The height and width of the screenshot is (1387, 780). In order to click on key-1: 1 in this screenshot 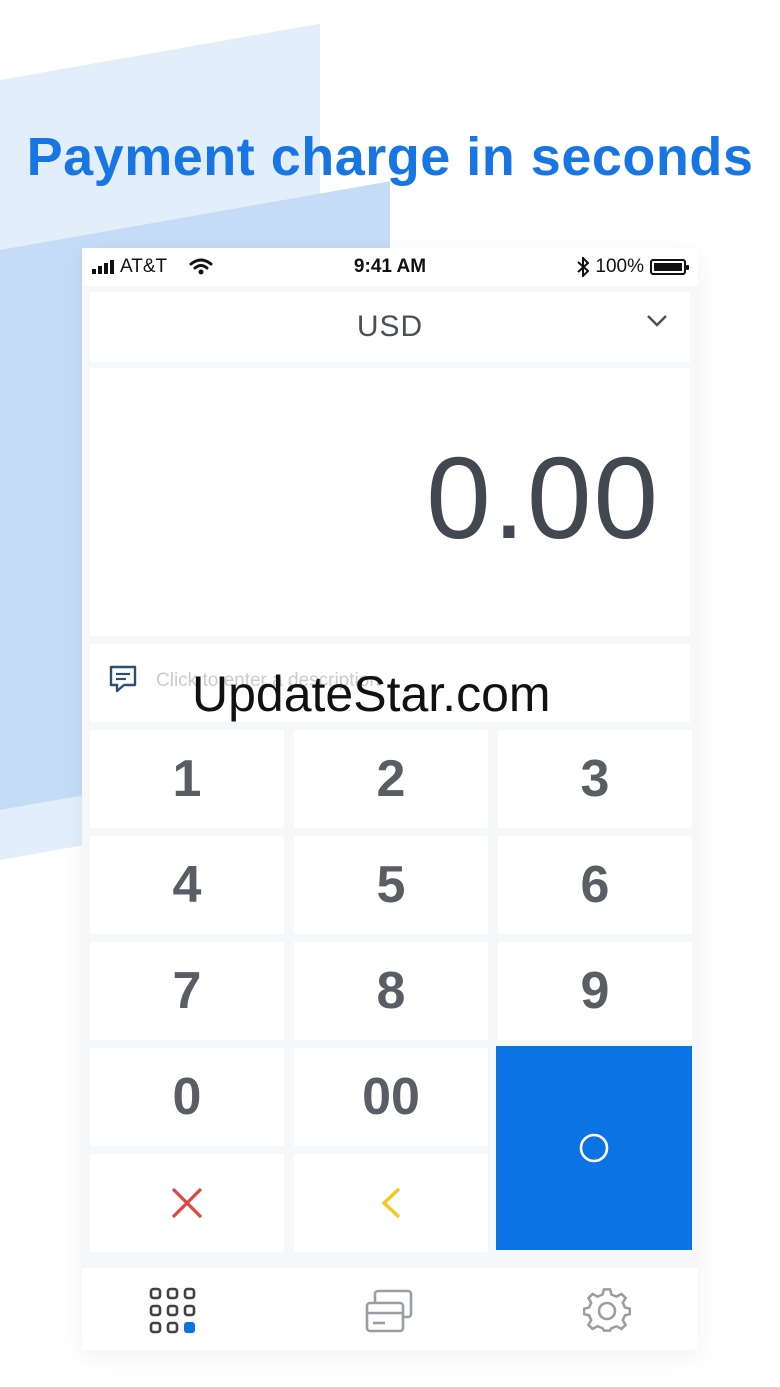, I will do `click(187, 779)`.